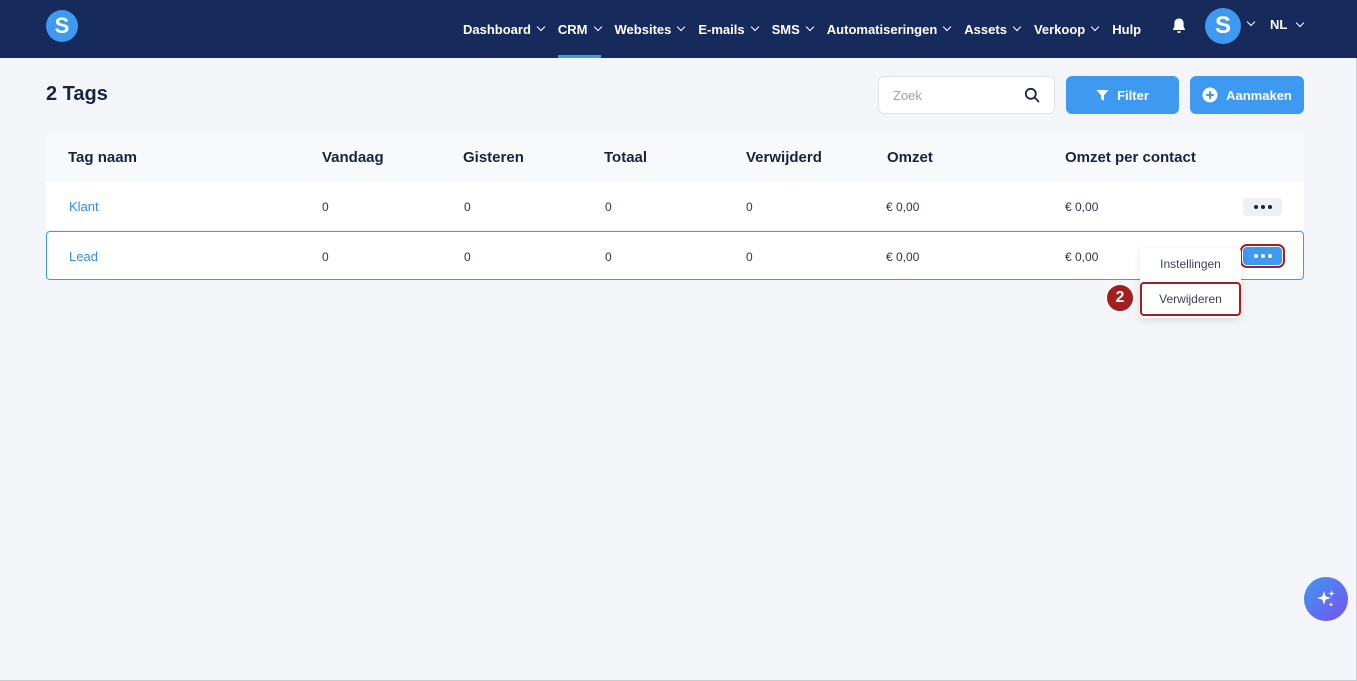  I want to click on sparkle-icon, so click(1326, 598).